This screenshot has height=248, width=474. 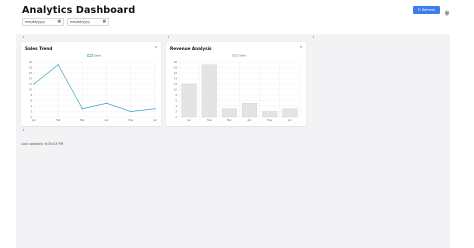 I want to click on refresh-button: ↻ Refresh, so click(x=426, y=10).